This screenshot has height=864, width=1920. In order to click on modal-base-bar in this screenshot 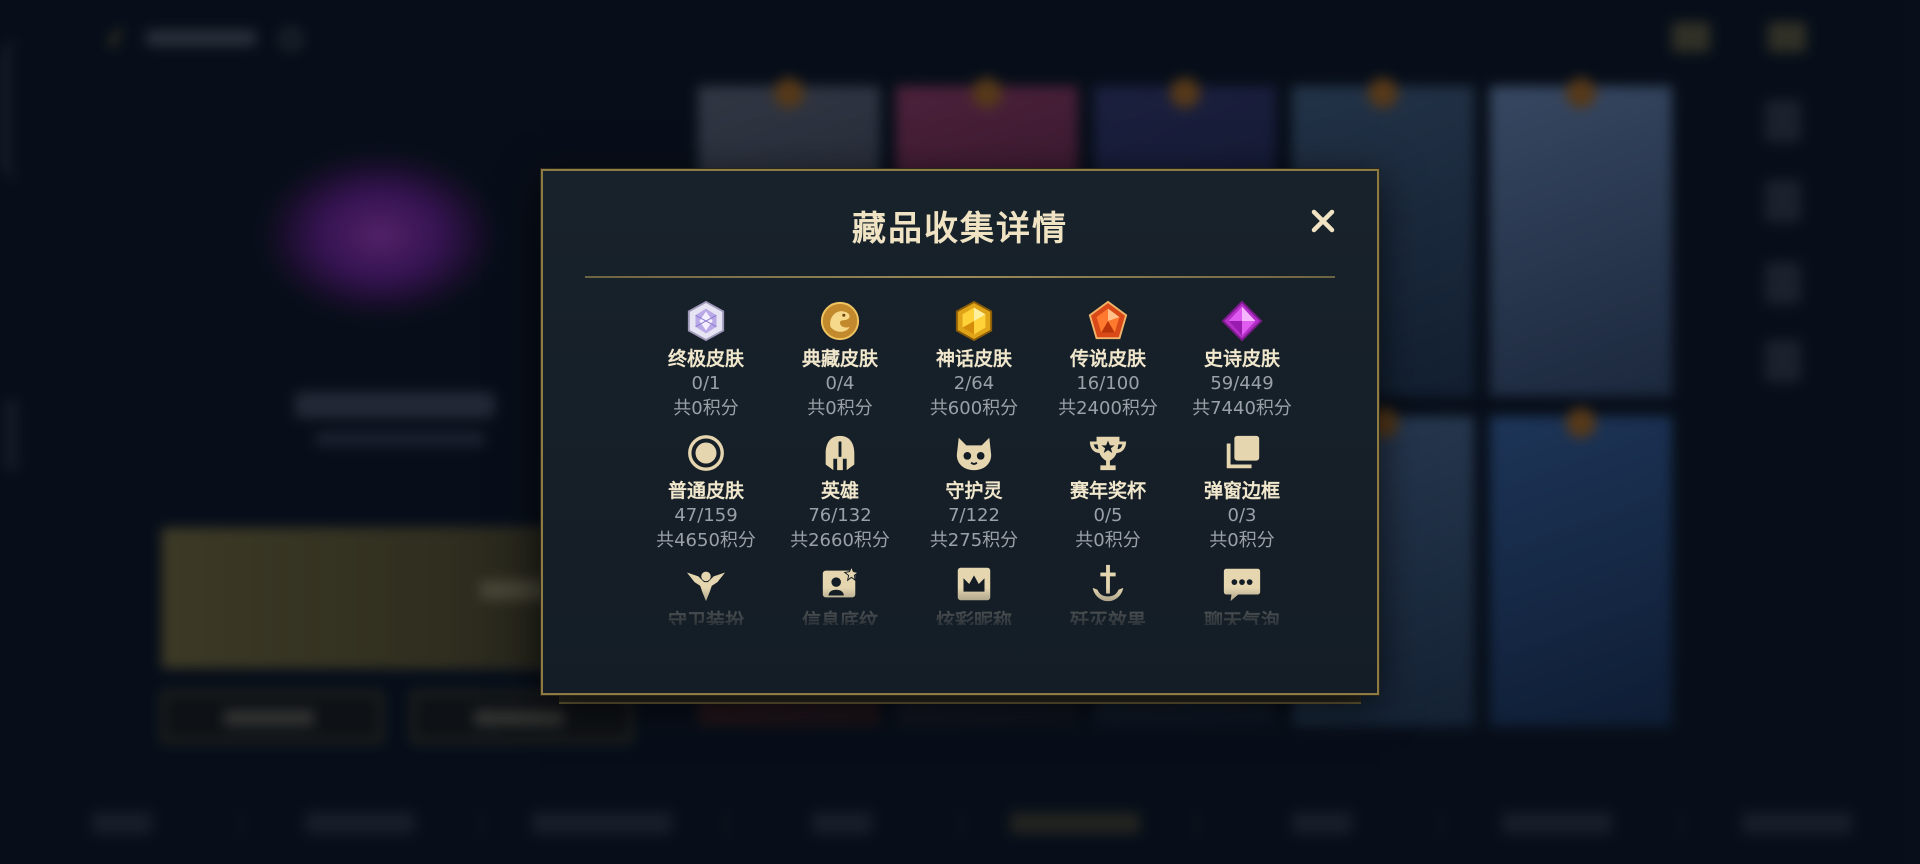, I will do `click(960, 699)`.